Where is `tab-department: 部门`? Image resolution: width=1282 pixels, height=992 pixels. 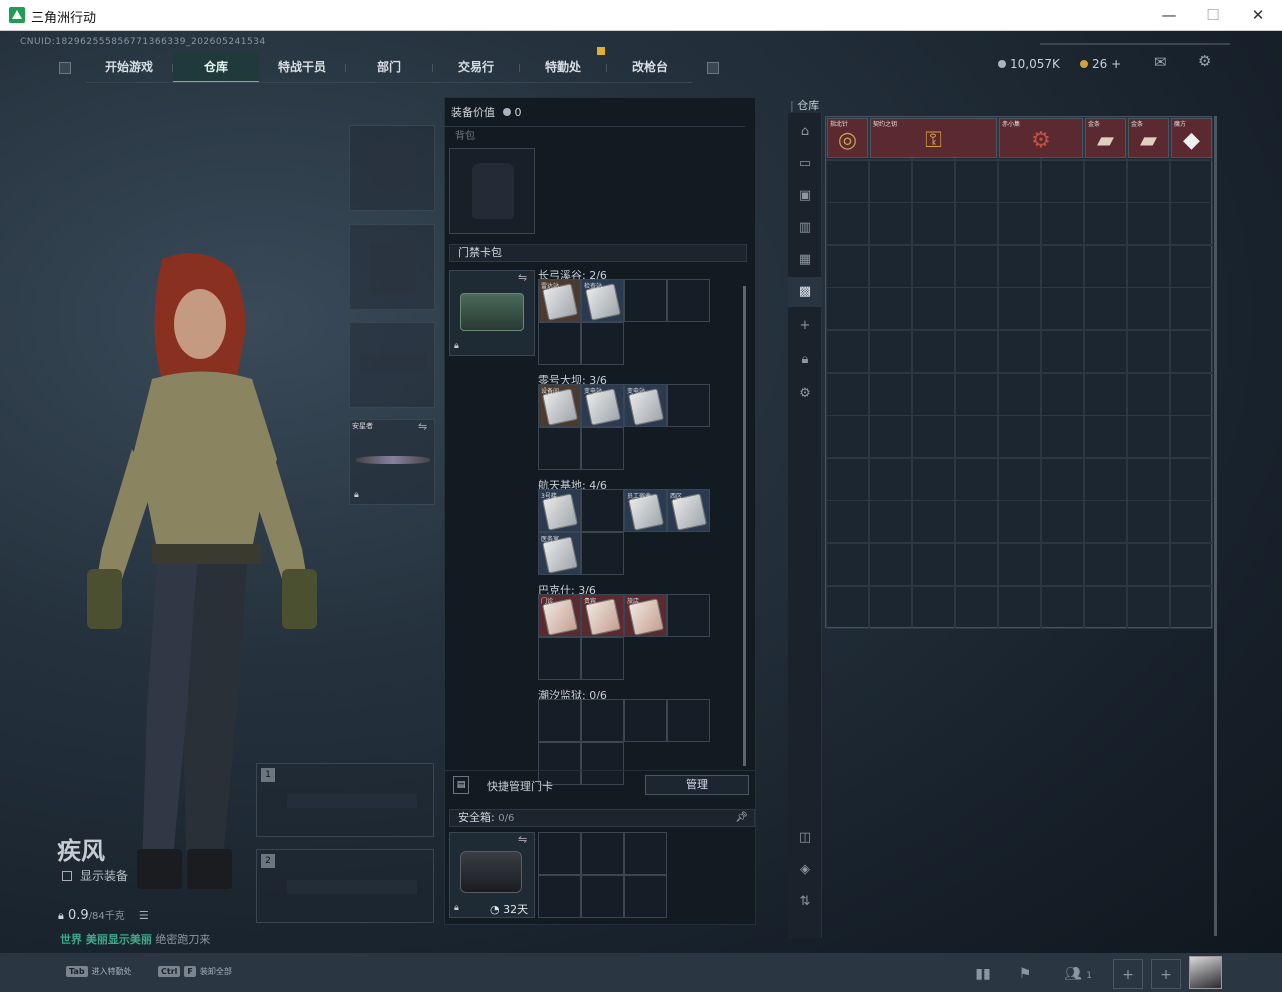
tab-department: 部门 is located at coordinates (389, 67).